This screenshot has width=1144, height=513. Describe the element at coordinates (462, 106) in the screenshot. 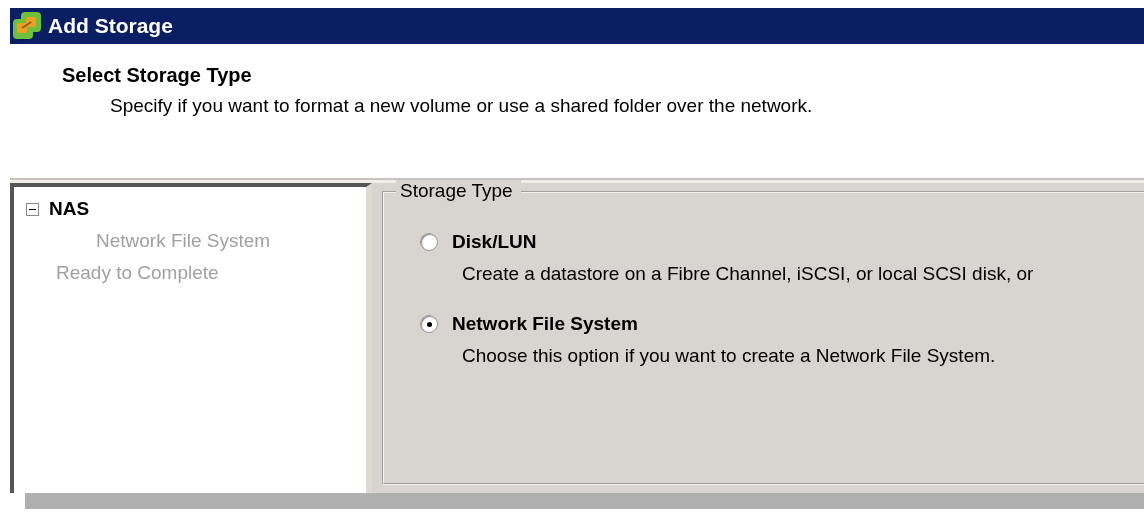

I see `page-description: Specify if you want to format a new volume or use a shared folder over the network.` at that location.